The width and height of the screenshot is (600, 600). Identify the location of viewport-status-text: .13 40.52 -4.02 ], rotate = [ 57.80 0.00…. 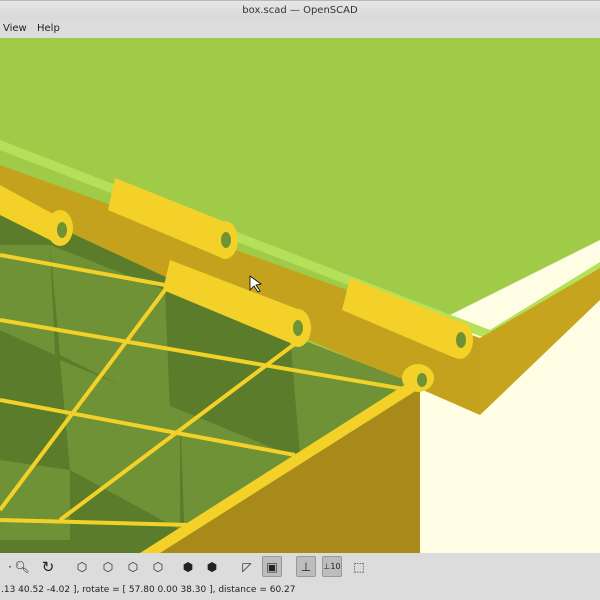
(148, 590).